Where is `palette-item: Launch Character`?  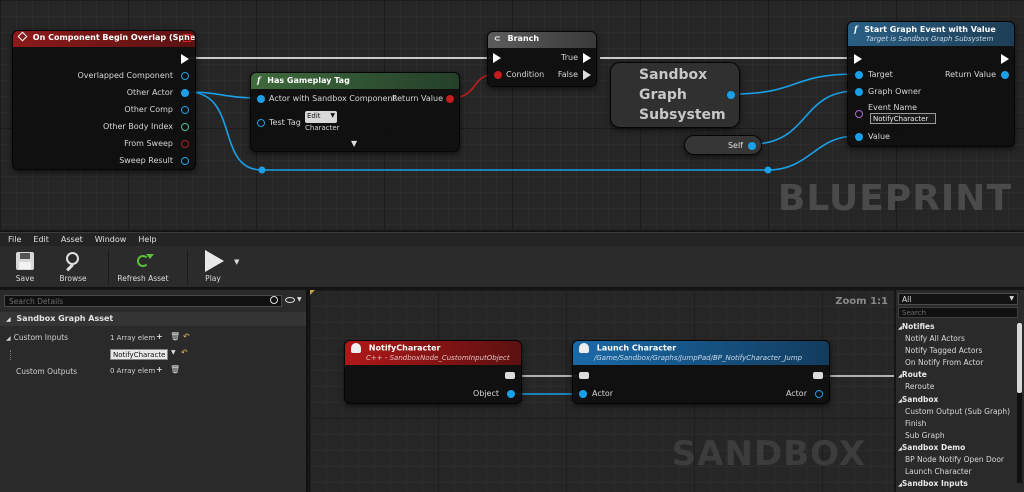 palette-item: Launch Character is located at coordinates (955, 472).